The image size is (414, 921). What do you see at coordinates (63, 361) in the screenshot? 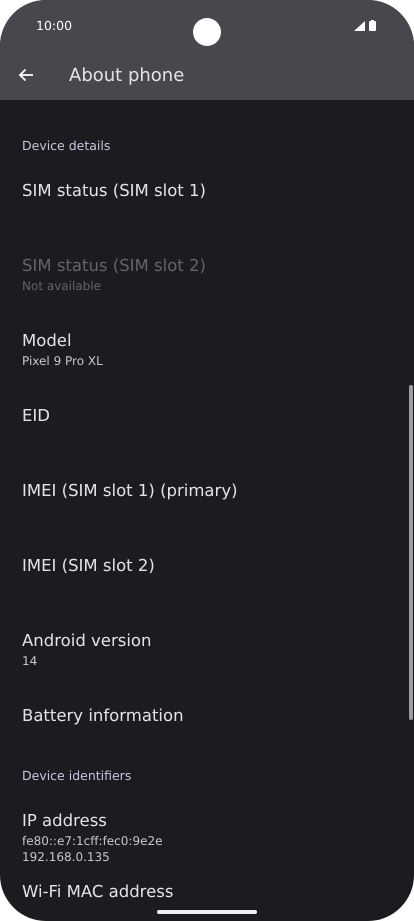
I see `item-summary: Pixel 9 Pro XL` at bounding box center [63, 361].